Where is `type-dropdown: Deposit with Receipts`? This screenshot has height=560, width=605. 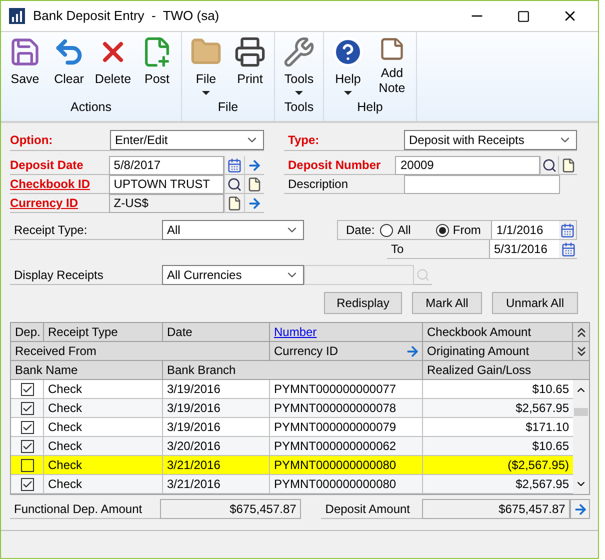
type-dropdown: Deposit with Receipts is located at coordinates (490, 140).